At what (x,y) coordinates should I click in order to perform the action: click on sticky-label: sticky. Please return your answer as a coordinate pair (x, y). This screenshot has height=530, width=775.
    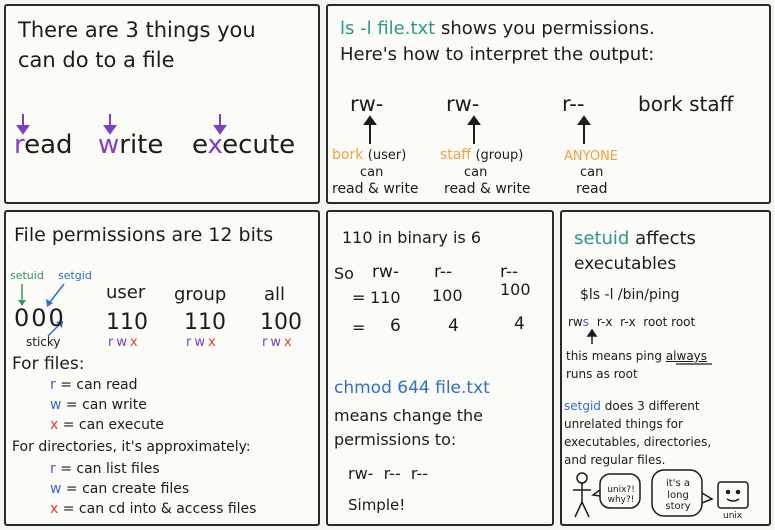
    Looking at the image, I should click on (43, 342).